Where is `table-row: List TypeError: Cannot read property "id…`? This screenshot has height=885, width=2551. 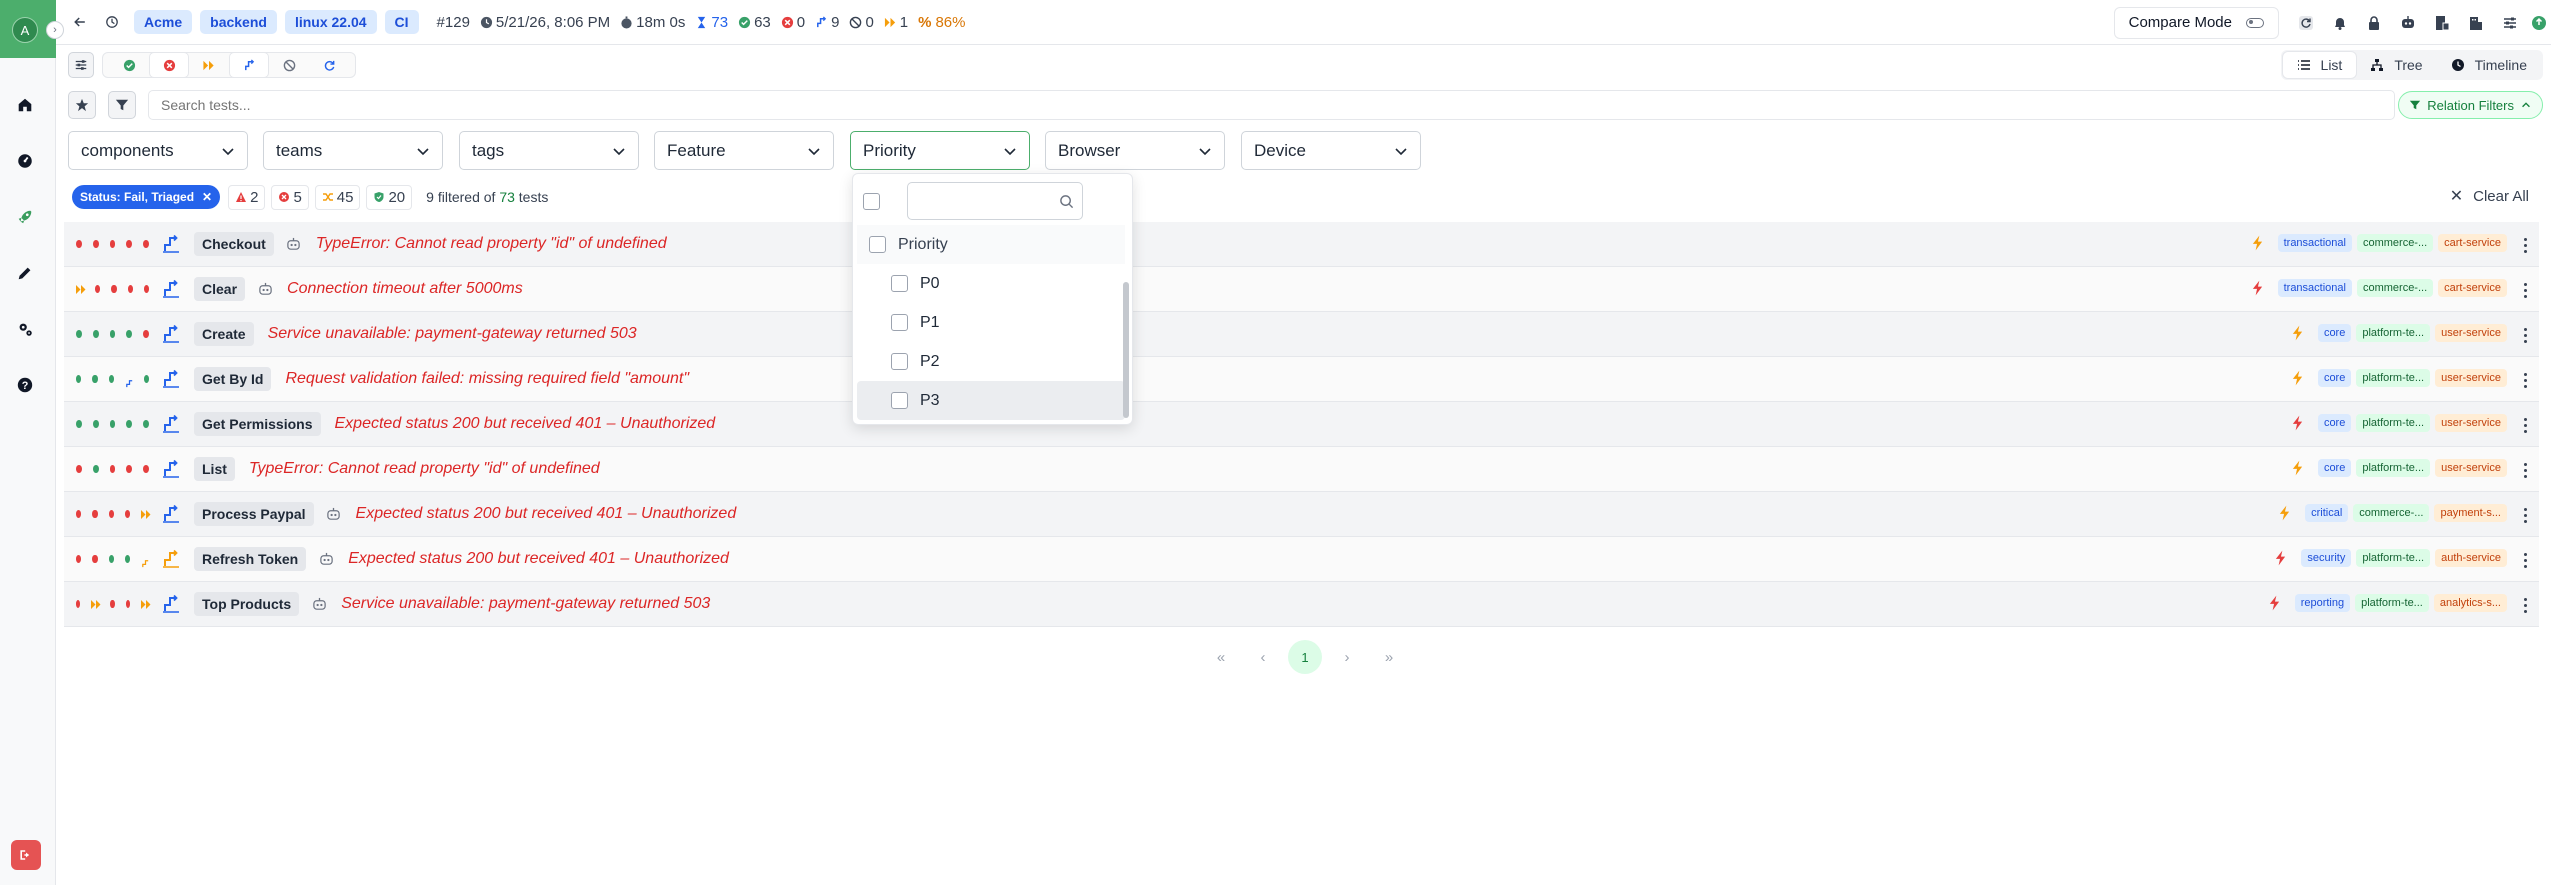 table-row: List TypeError: Cannot read property "id… is located at coordinates (1301, 469).